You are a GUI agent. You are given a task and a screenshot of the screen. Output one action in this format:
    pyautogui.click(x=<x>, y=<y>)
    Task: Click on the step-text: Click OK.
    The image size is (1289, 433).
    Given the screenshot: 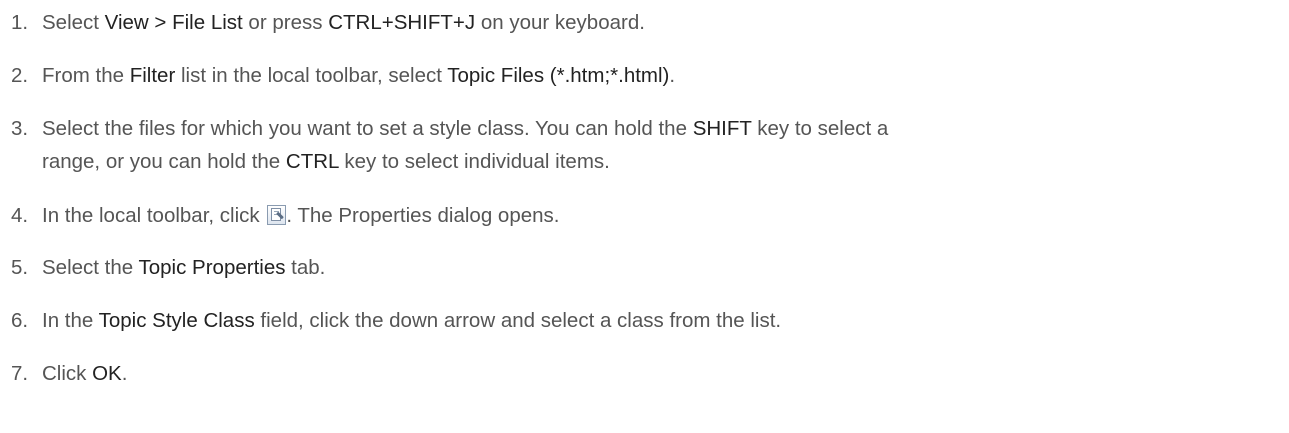 What is the action you would take?
    pyautogui.click(x=662, y=373)
    